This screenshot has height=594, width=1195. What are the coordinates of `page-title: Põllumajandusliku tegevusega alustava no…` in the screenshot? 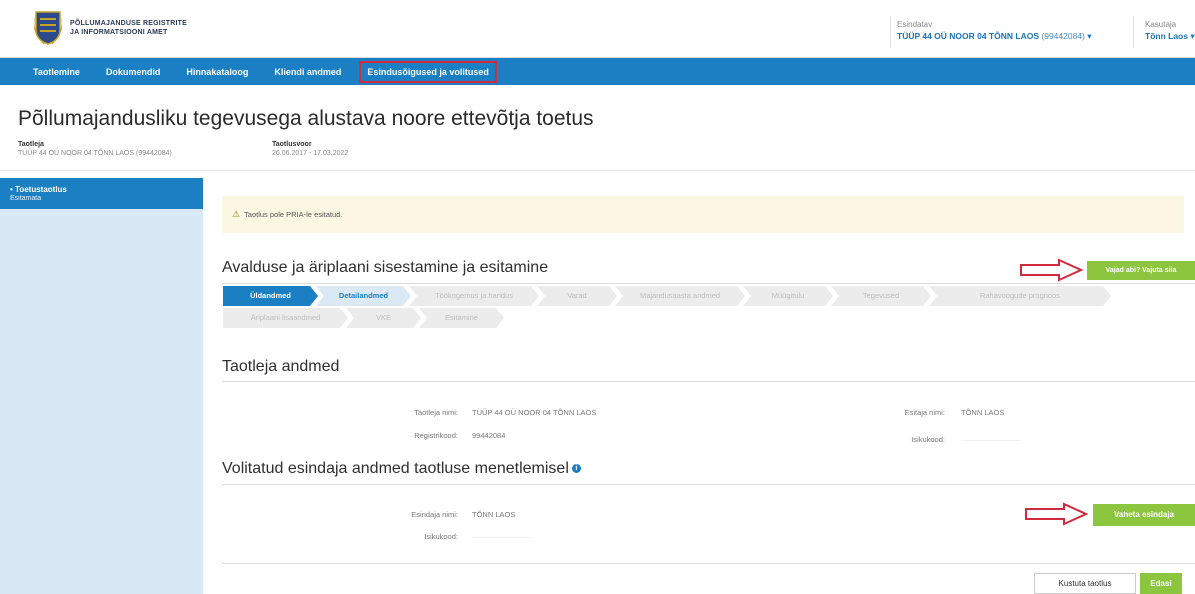 It's located at (306, 118).